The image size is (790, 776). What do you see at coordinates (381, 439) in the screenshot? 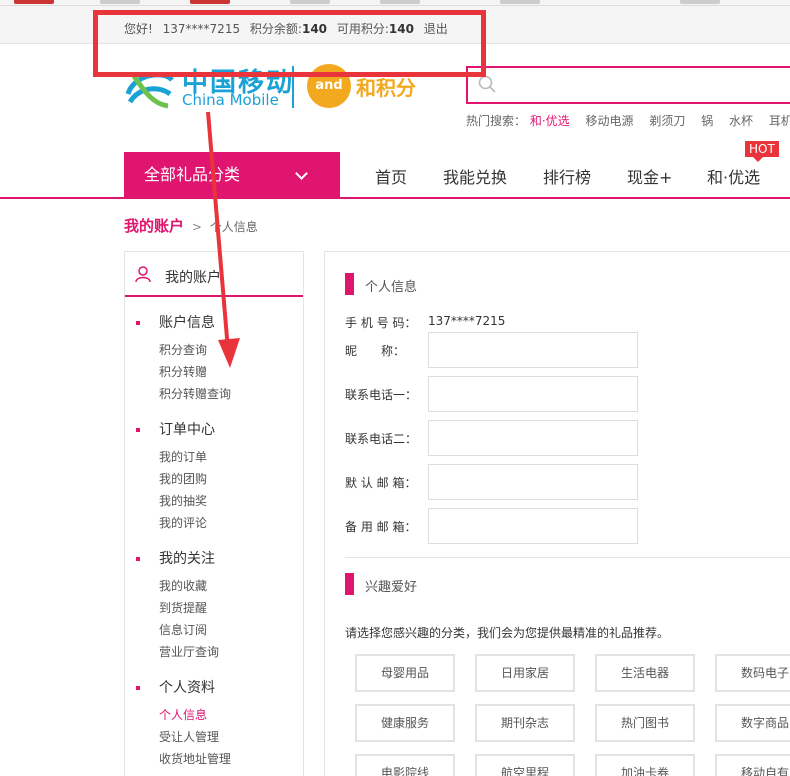
I see `contact2-label: 联系电话二：` at bounding box center [381, 439].